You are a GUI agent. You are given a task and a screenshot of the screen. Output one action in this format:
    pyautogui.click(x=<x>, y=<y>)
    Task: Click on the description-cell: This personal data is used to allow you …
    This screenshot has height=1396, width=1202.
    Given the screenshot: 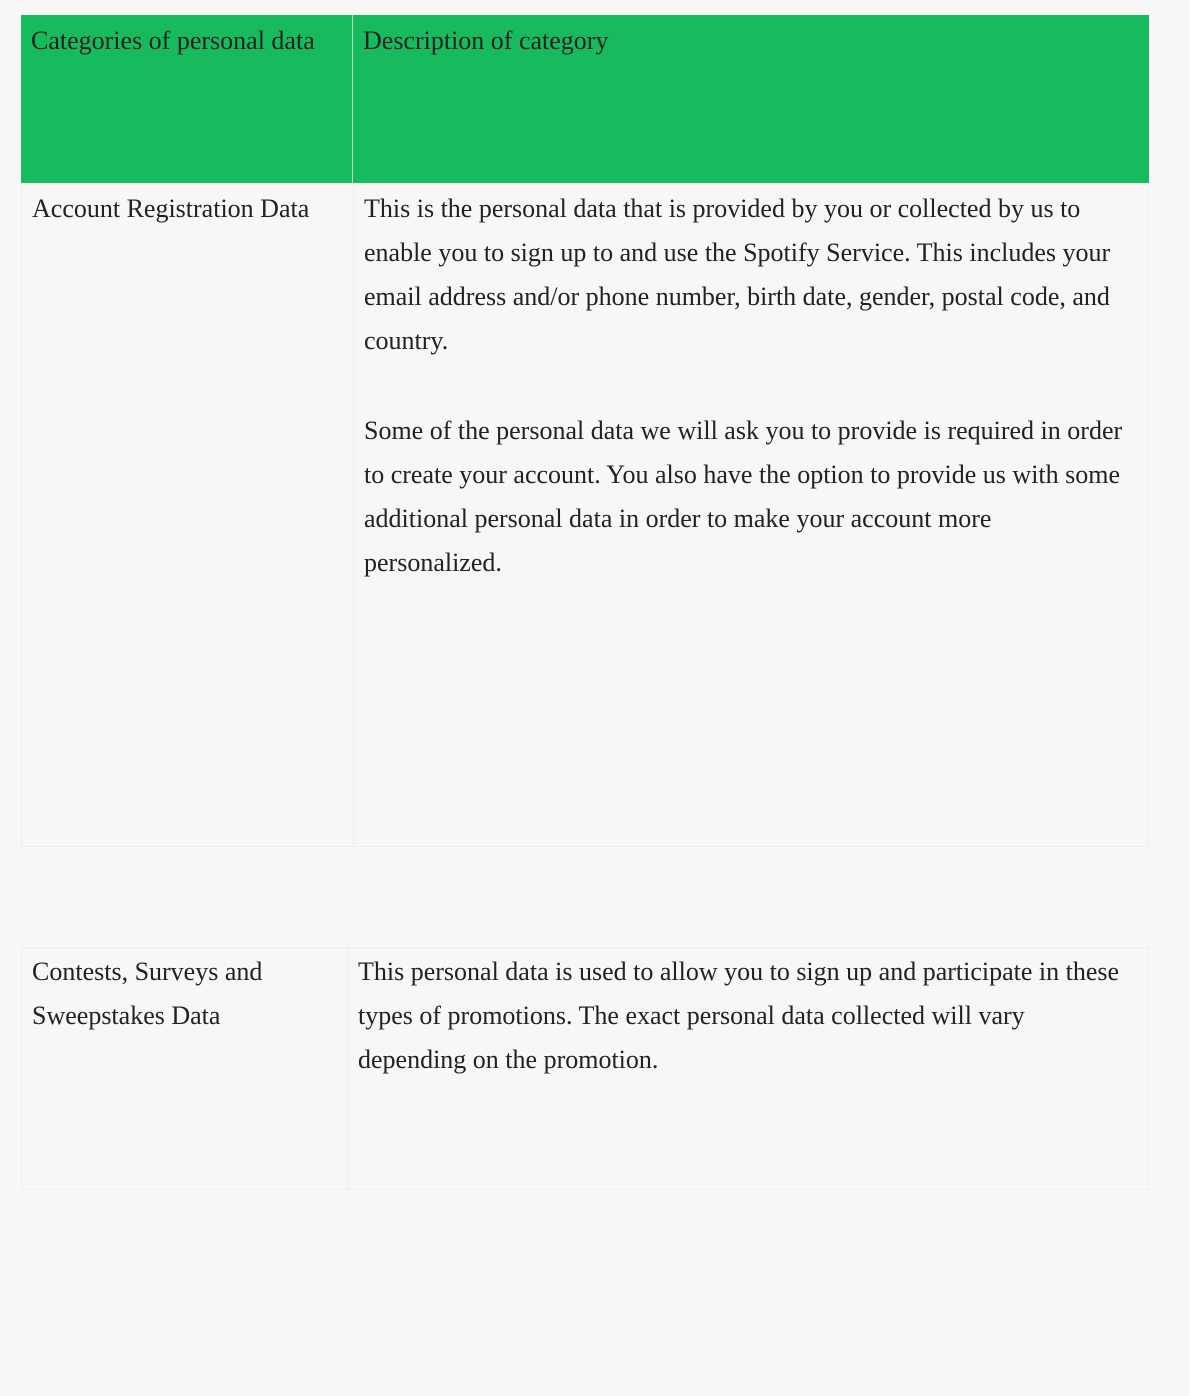 What is the action you would take?
    pyautogui.click(x=748, y=1016)
    